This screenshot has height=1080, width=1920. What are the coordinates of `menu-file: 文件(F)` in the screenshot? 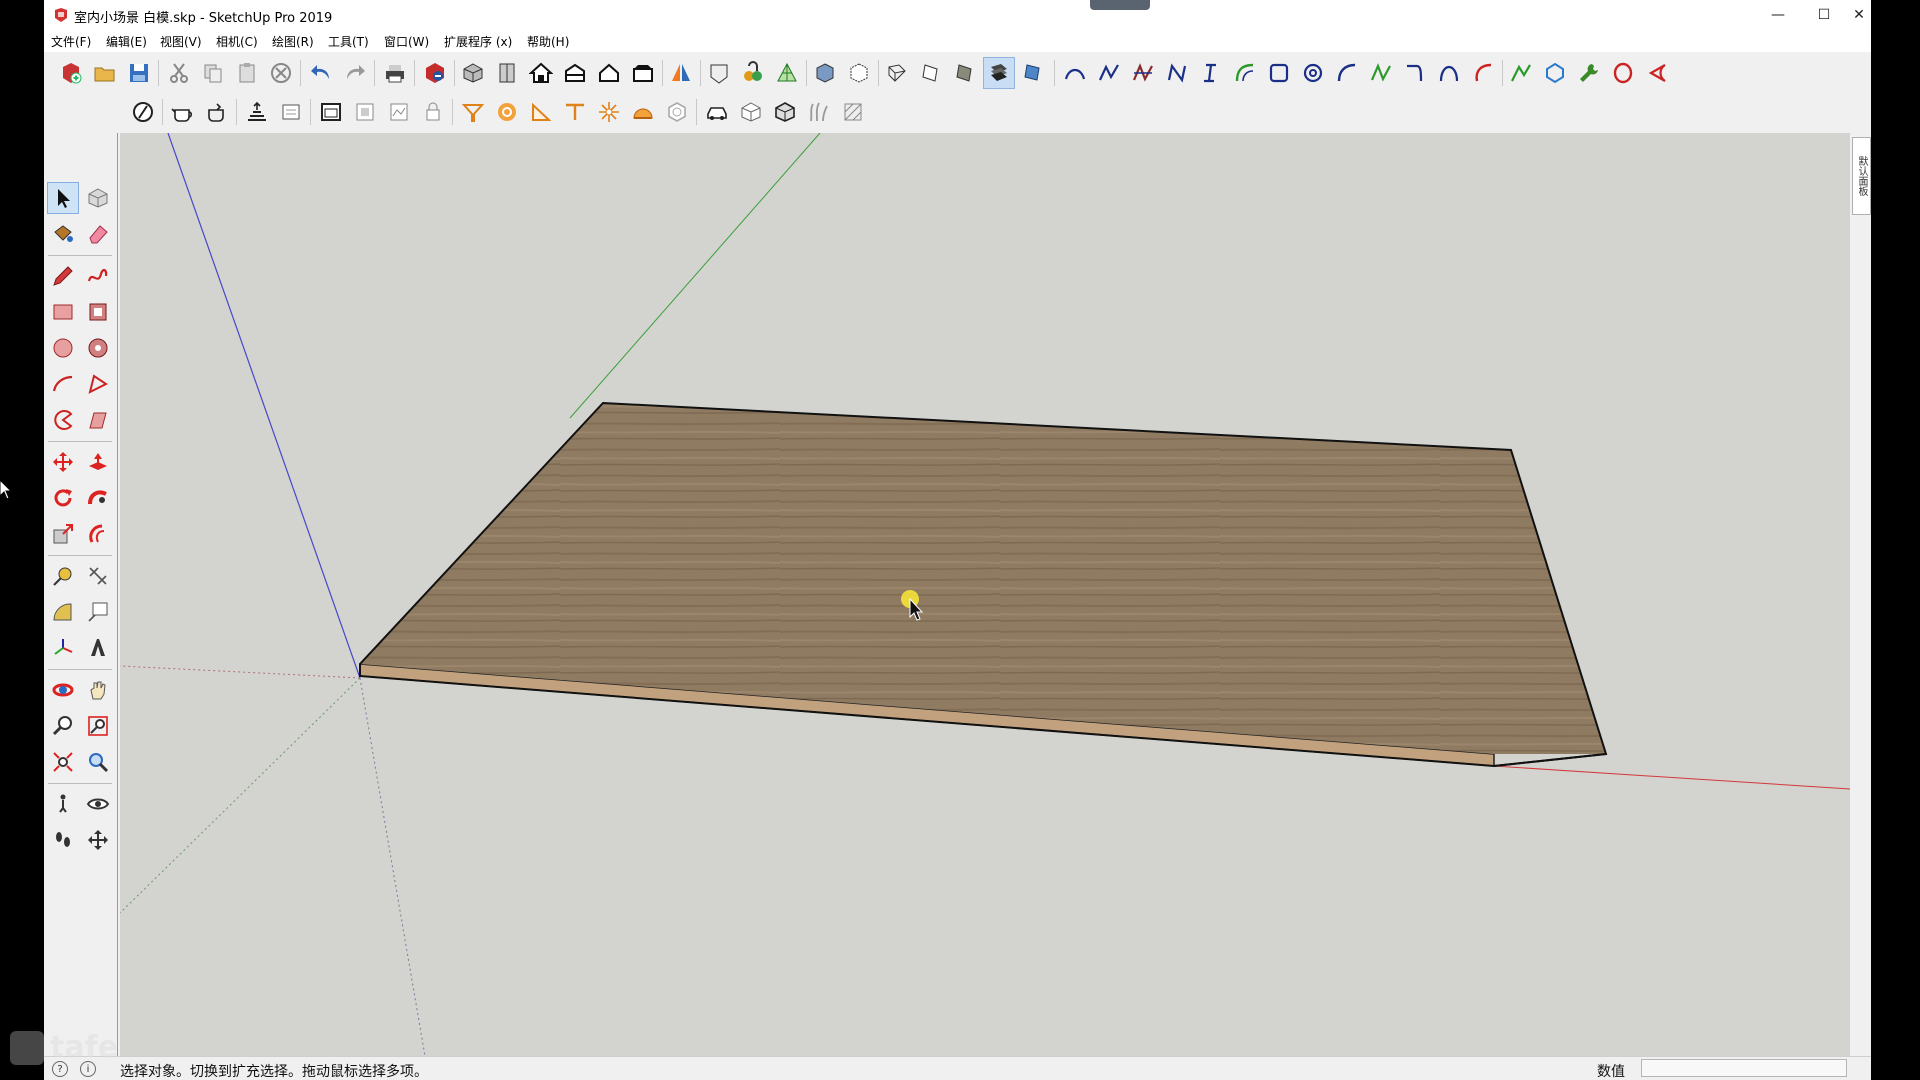 It's located at (71, 41).